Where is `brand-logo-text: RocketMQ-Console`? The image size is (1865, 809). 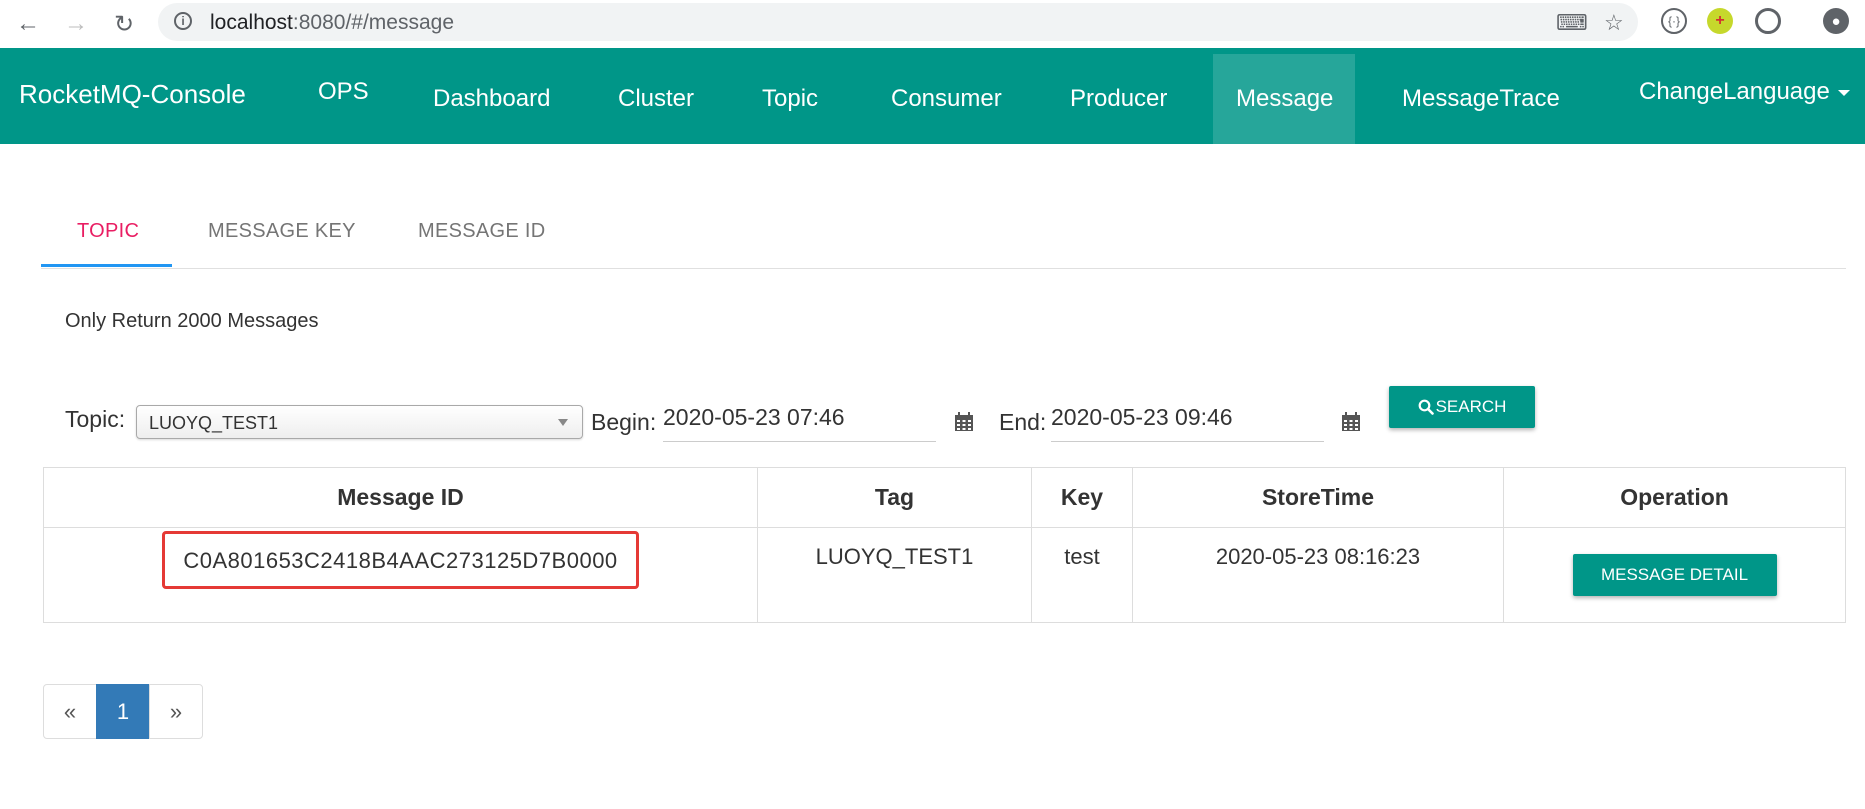
brand-logo-text: RocketMQ-Console is located at coordinates (132, 94).